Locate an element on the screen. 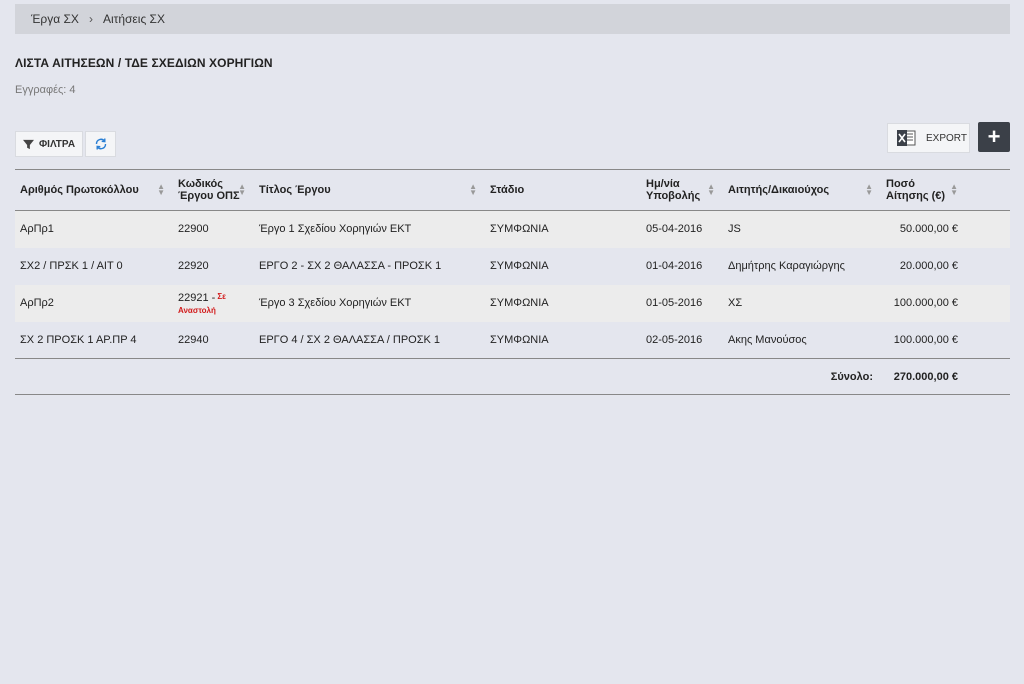 The image size is (1024, 684). breadcrumb-item-projects: Έργα ΣΧ is located at coordinates (55, 19).